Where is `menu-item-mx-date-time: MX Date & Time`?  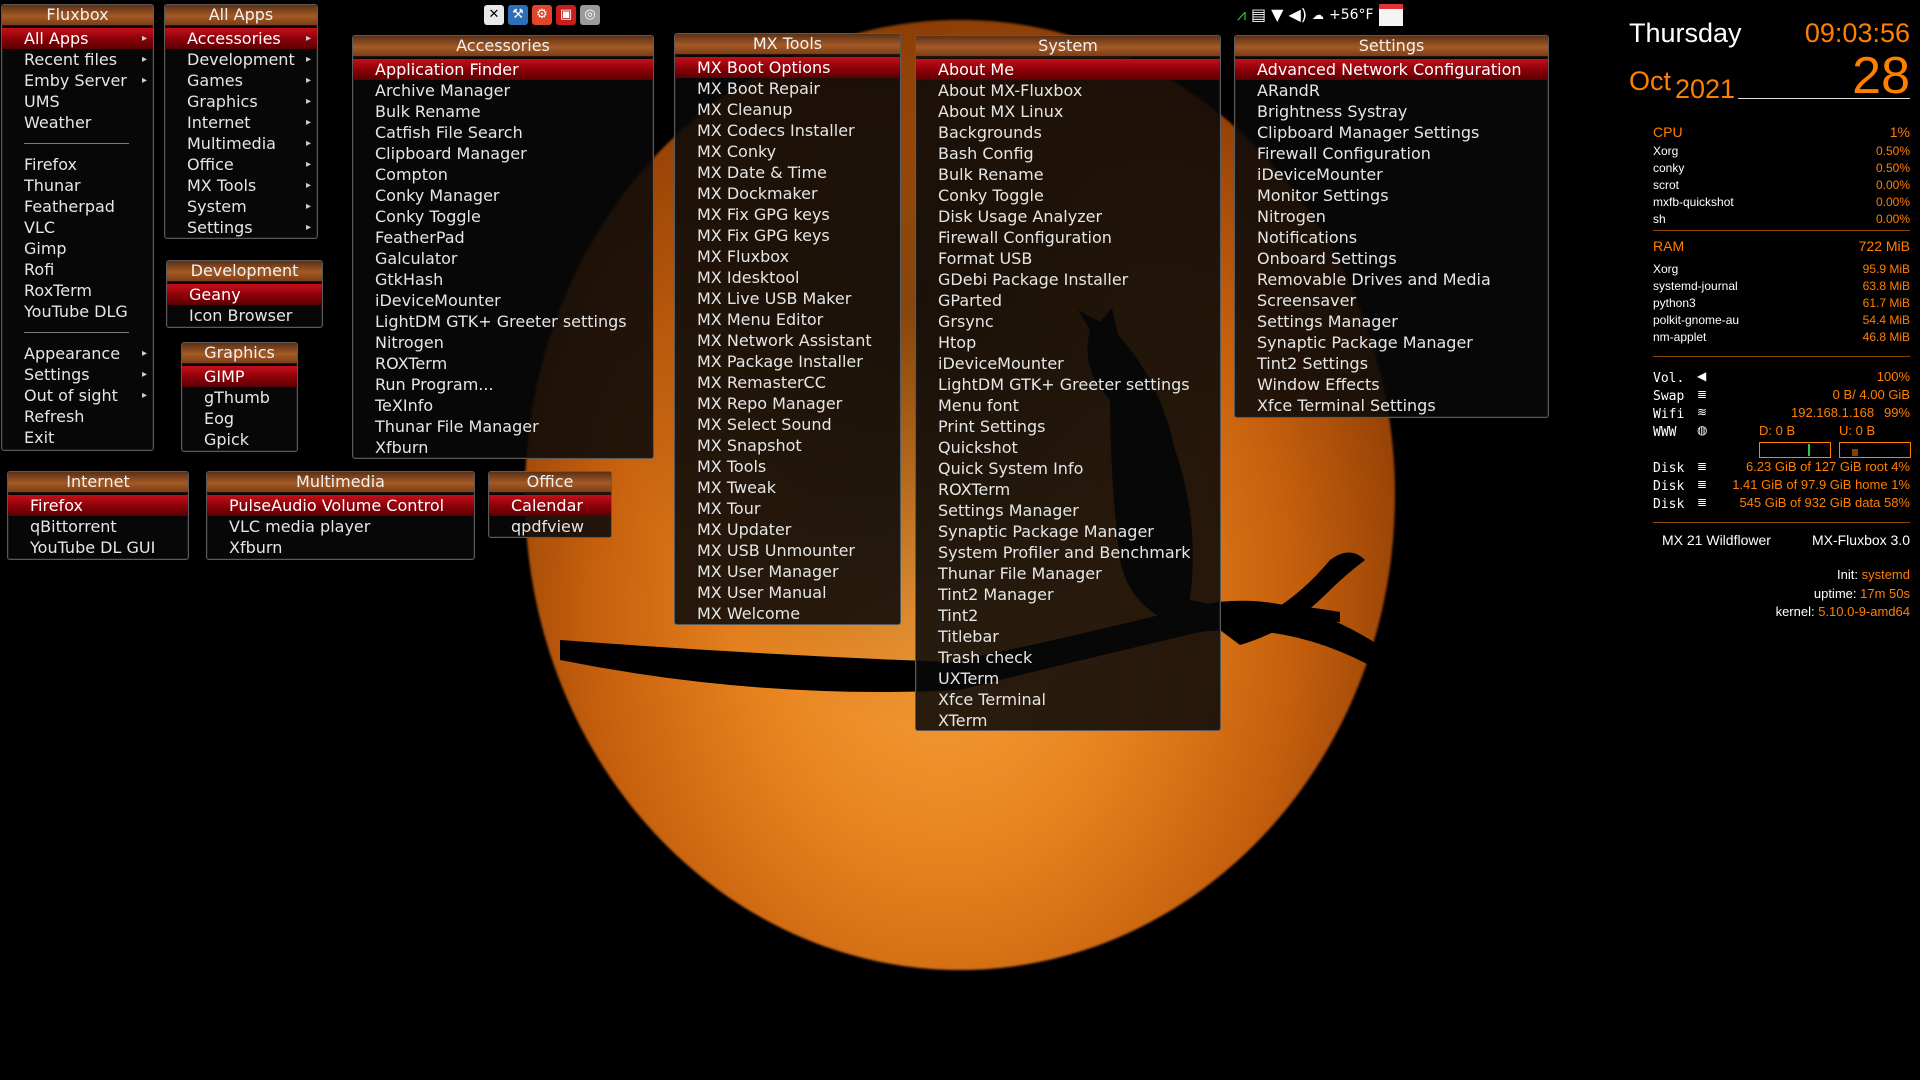 menu-item-mx-date-time: MX Date & Time is located at coordinates (787, 172).